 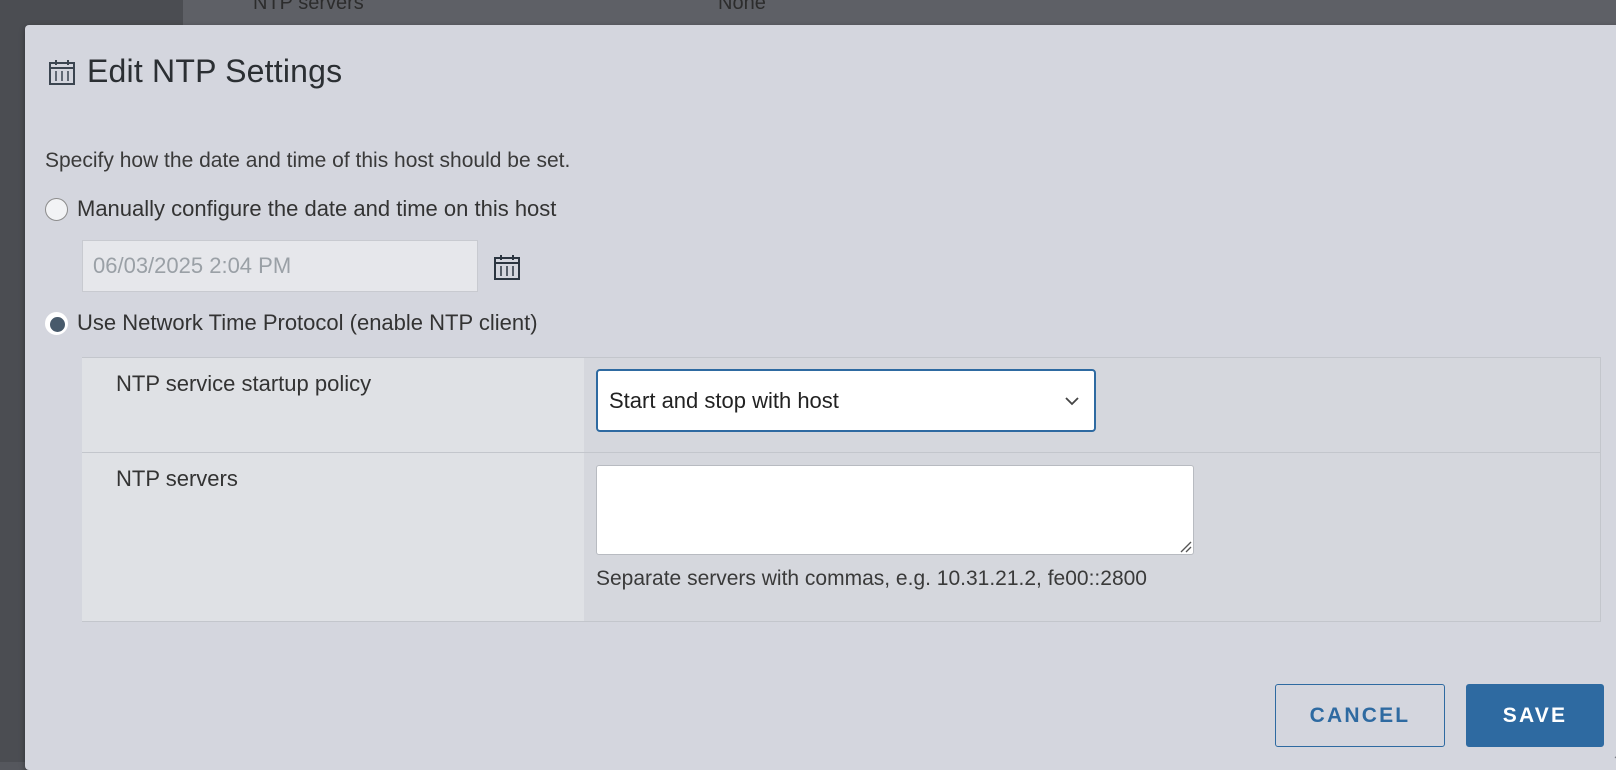 What do you see at coordinates (507, 267) in the screenshot?
I see `date-picker-calendar-icon` at bounding box center [507, 267].